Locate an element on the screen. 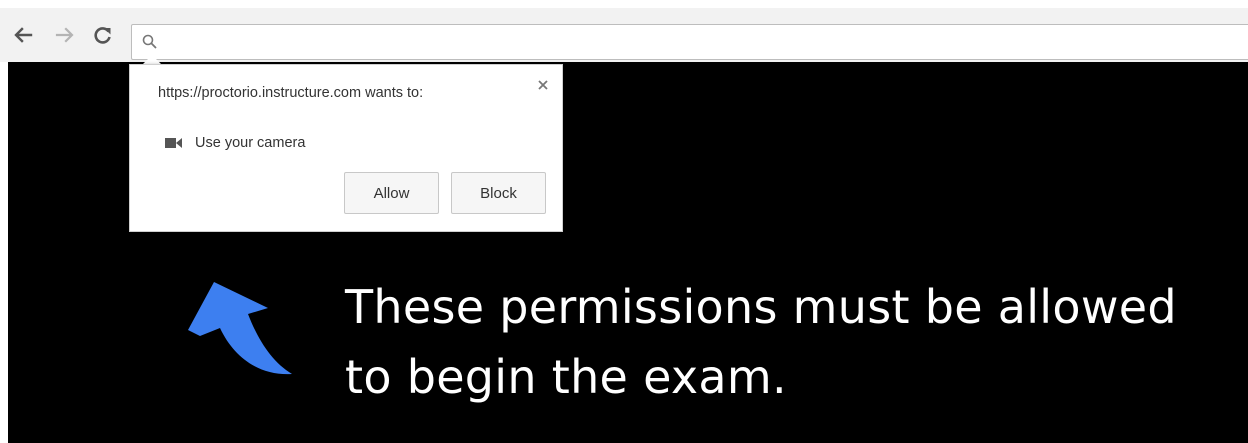 The height and width of the screenshot is (443, 1248). arrow-right-icon is located at coordinates (64, 35).